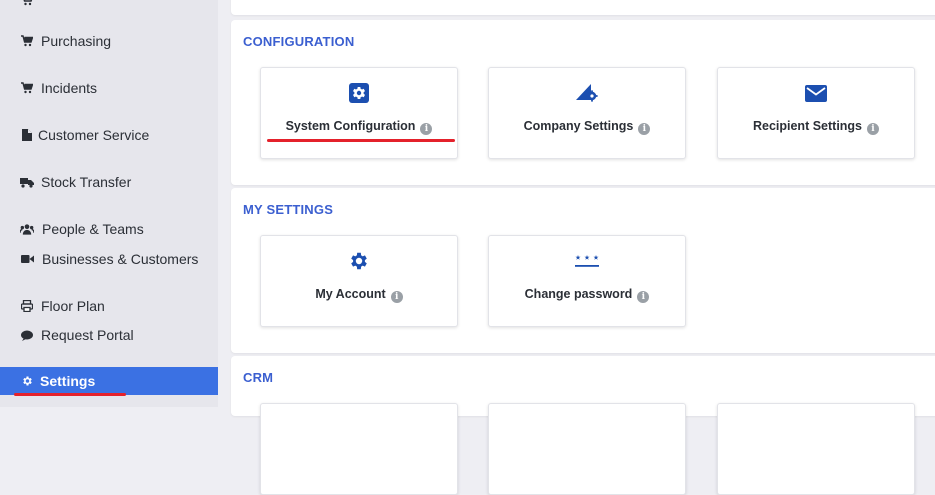 Image resolution: width=935 pixels, height=495 pixels. Describe the element at coordinates (69, 88) in the screenshot. I see `sidebar-item-label: Incidents` at that location.